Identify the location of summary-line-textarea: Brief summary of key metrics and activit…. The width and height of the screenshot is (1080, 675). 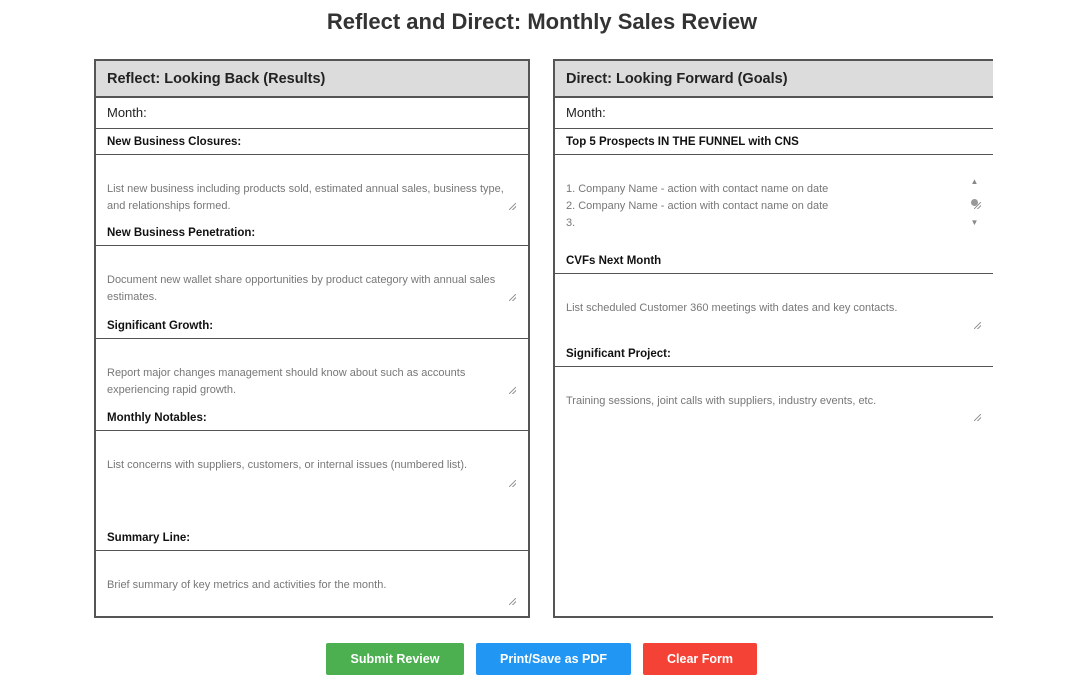
(312, 582).